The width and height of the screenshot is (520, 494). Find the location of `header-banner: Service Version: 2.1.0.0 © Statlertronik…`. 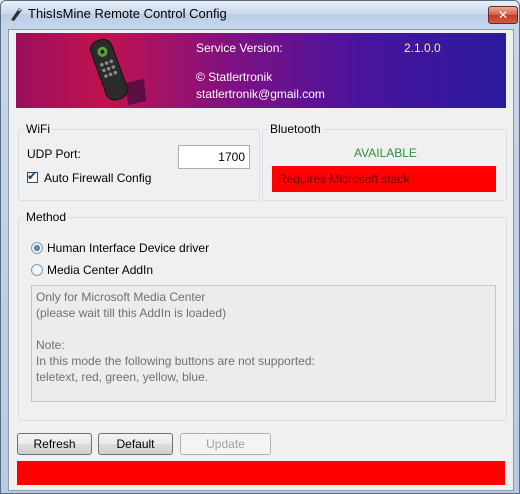

header-banner: Service Version: 2.1.0.0 © Statlertronik… is located at coordinates (261, 70).